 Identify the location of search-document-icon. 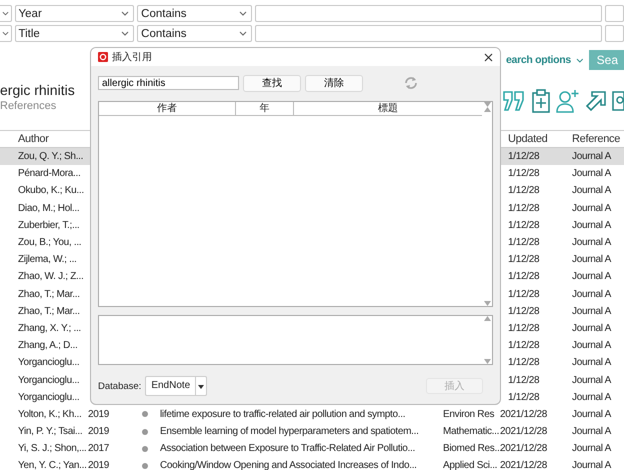
(618, 101).